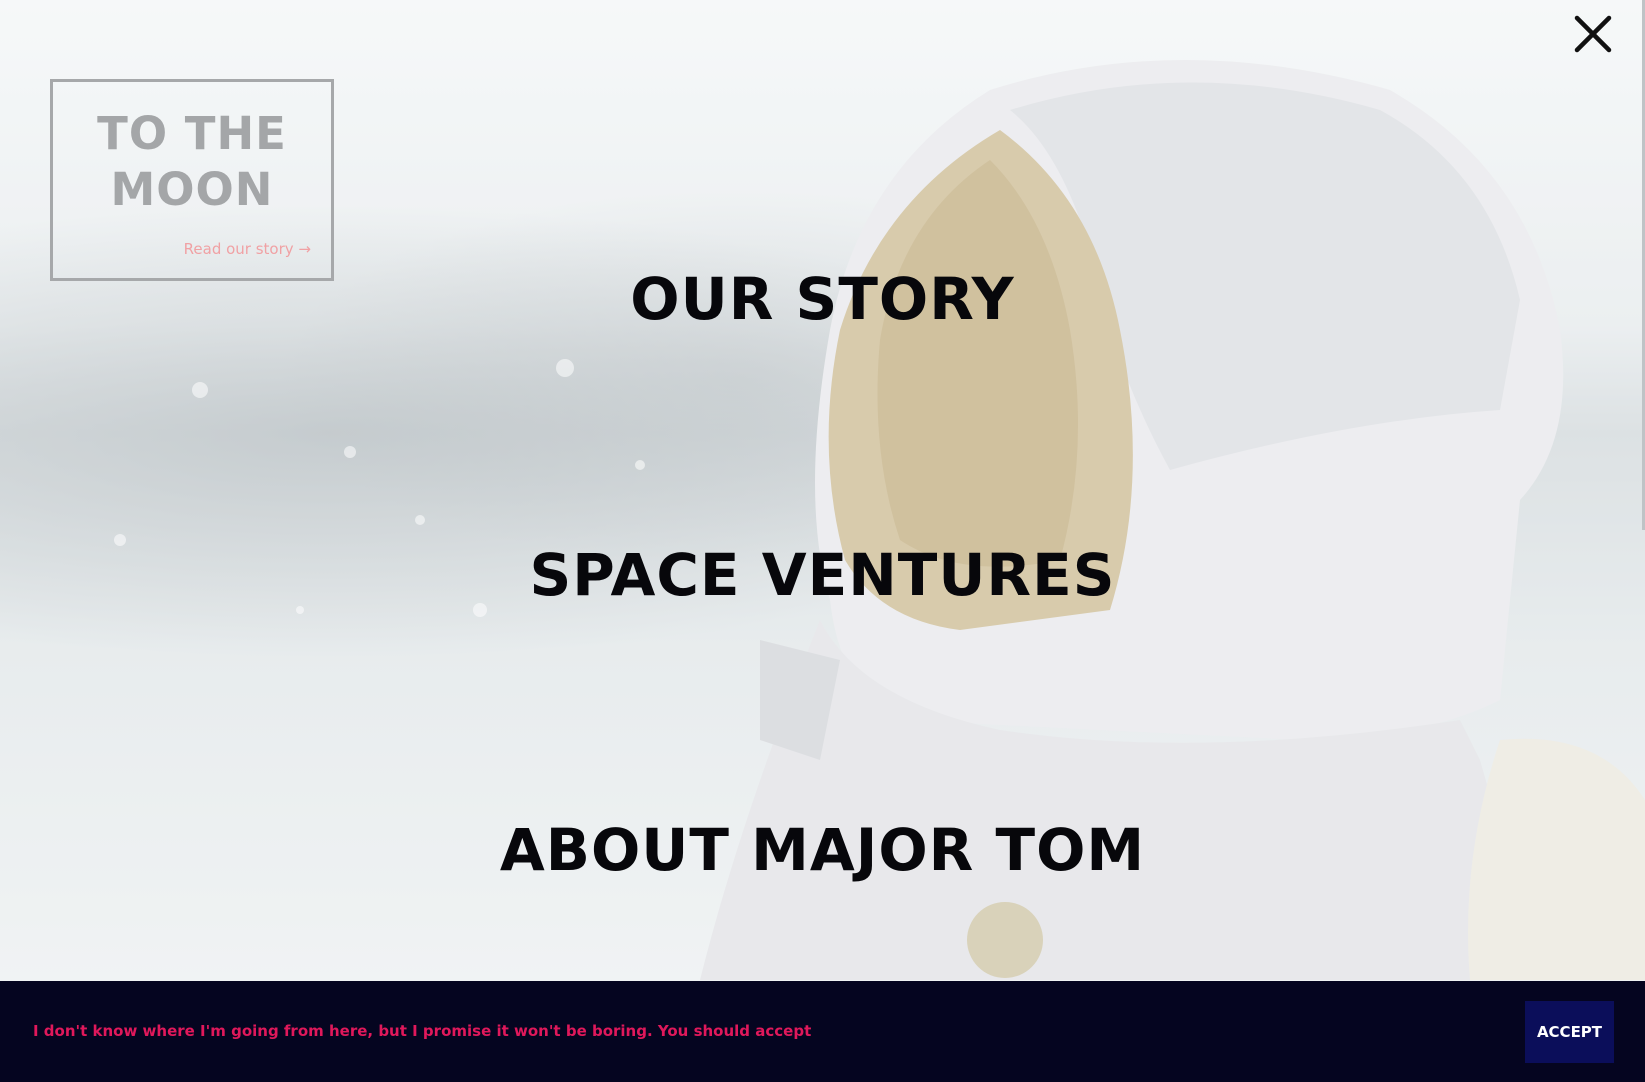 The image size is (1645, 1082). Describe the element at coordinates (192, 189) in the screenshot. I see `promo-title-line2: MOON` at that location.